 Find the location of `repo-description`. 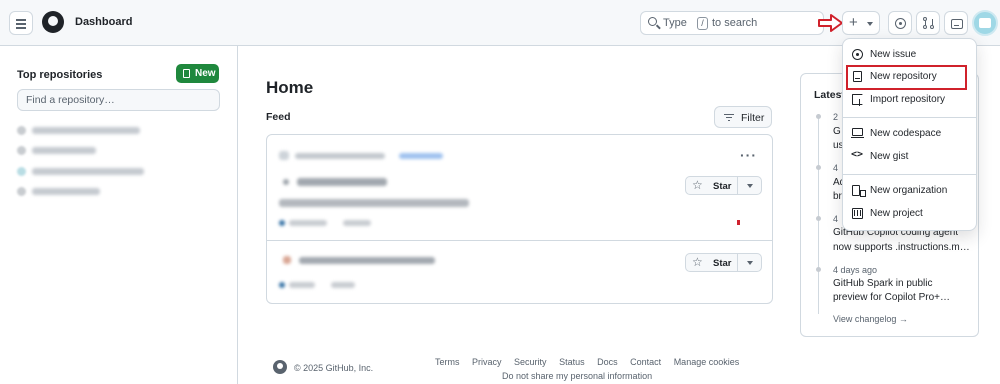

repo-description is located at coordinates (374, 203).